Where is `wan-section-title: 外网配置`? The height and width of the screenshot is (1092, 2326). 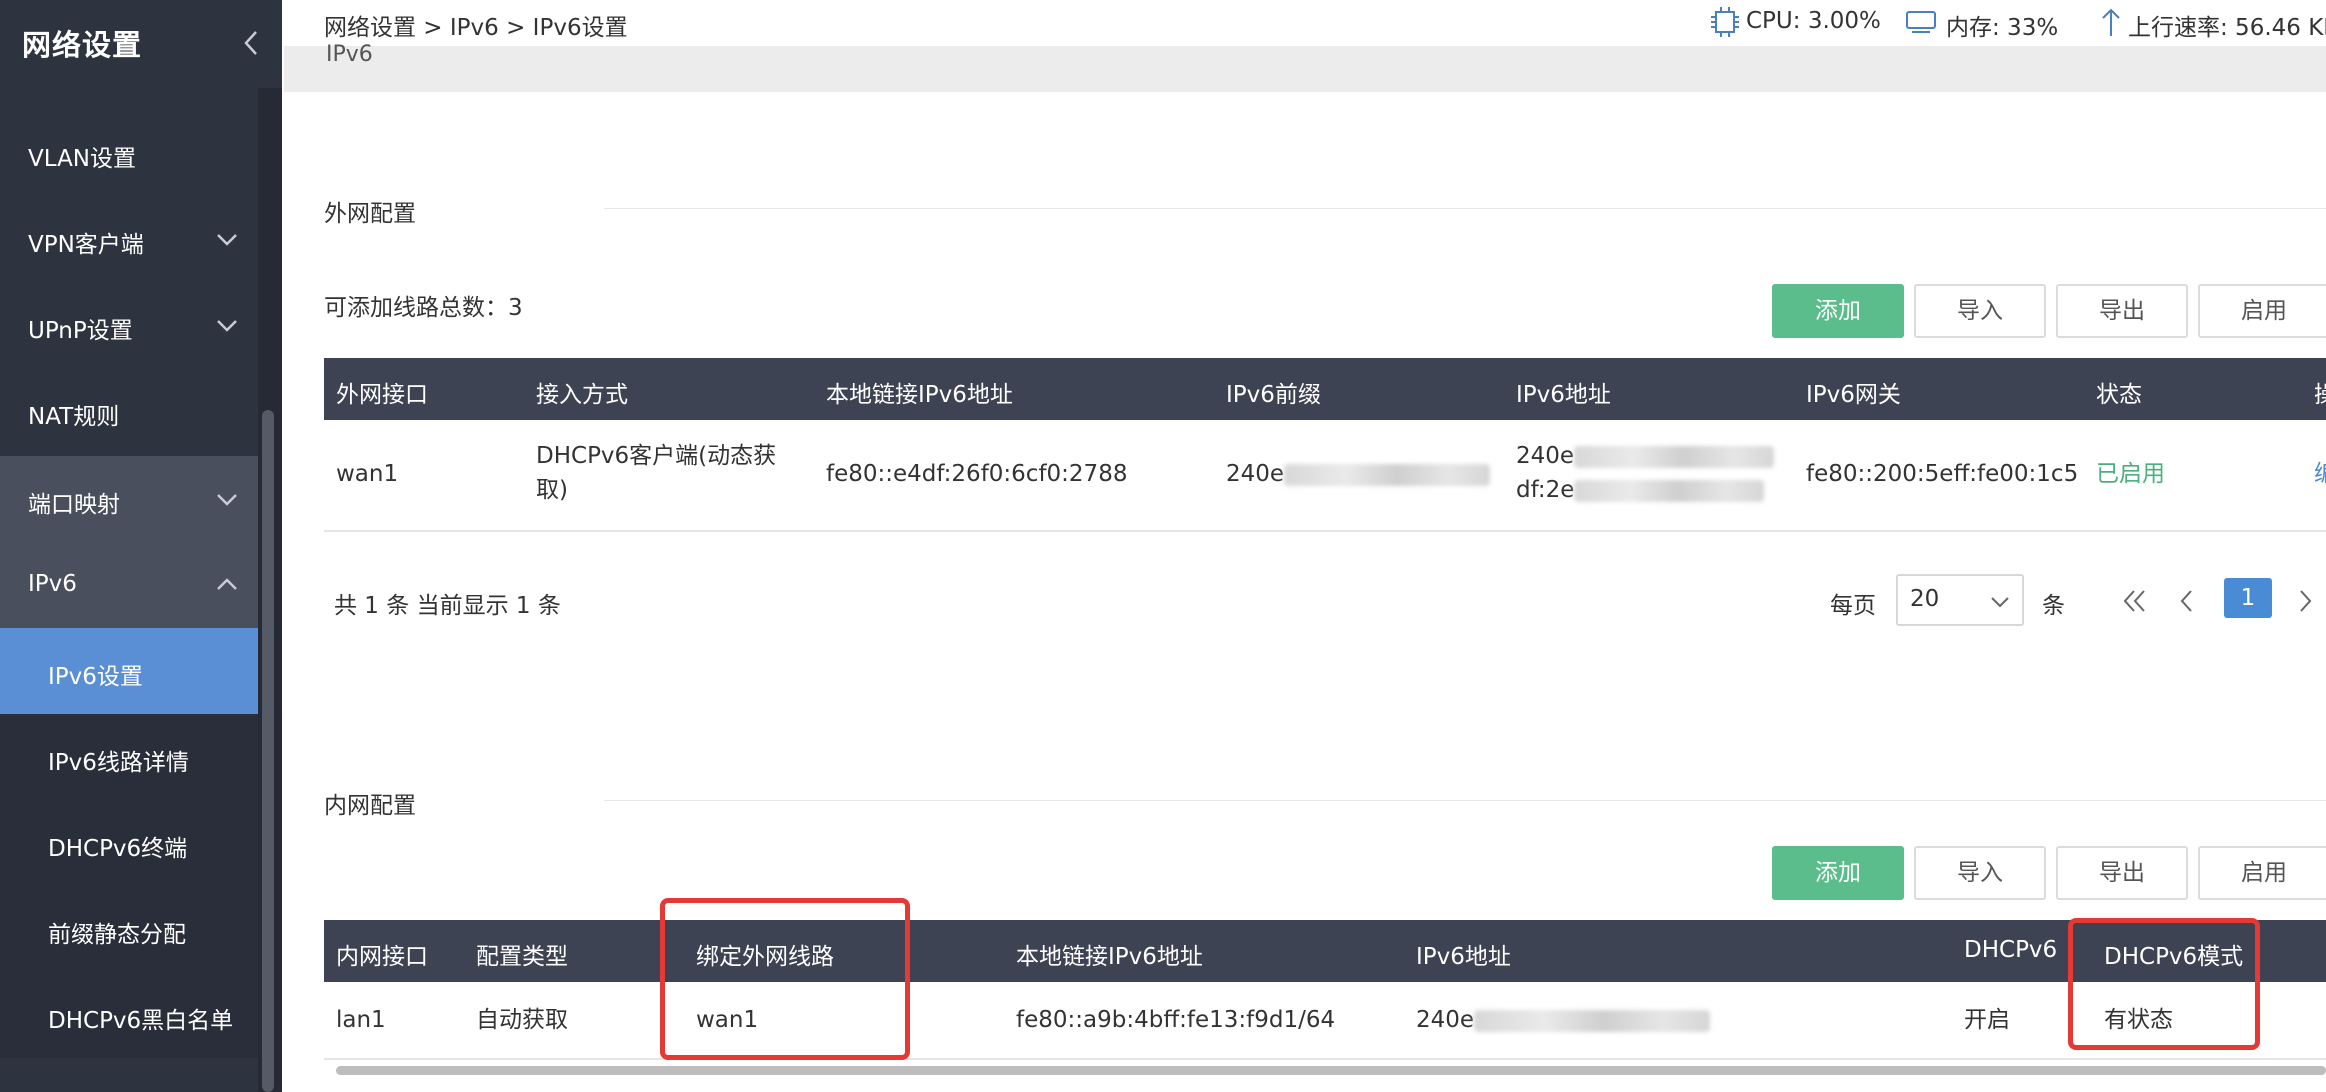
wan-section-title: 外网配置 is located at coordinates (370, 214).